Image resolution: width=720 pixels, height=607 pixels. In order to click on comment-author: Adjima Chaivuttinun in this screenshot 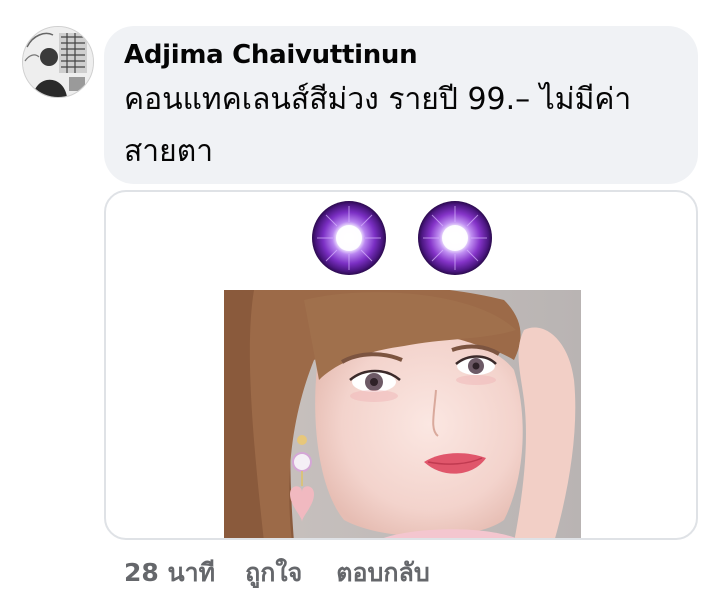, I will do `click(401, 55)`.